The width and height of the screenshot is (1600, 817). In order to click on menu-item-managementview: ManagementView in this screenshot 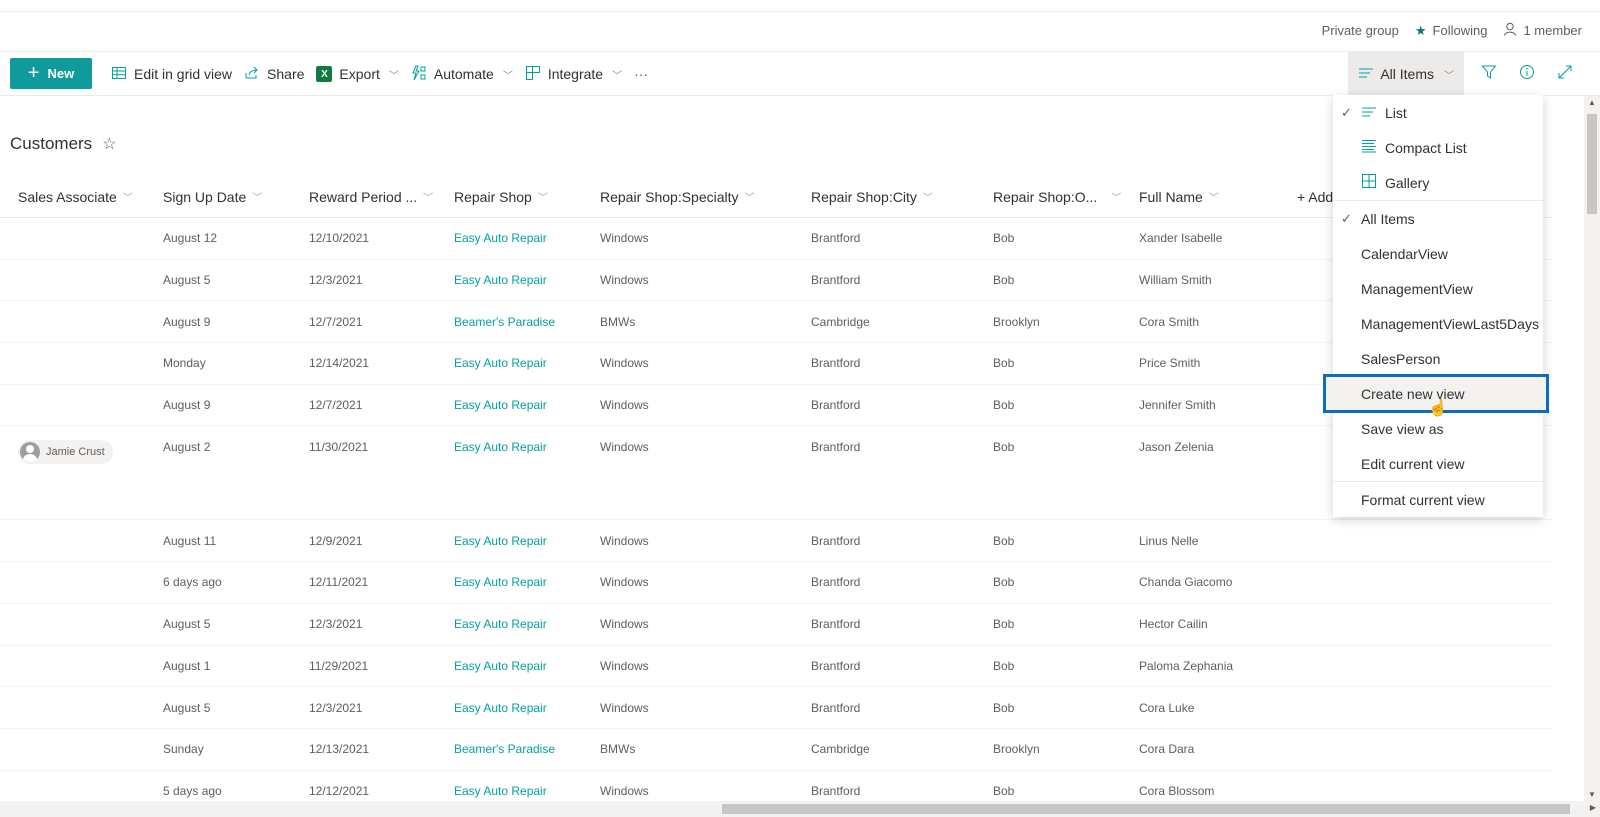, I will do `click(1438, 288)`.